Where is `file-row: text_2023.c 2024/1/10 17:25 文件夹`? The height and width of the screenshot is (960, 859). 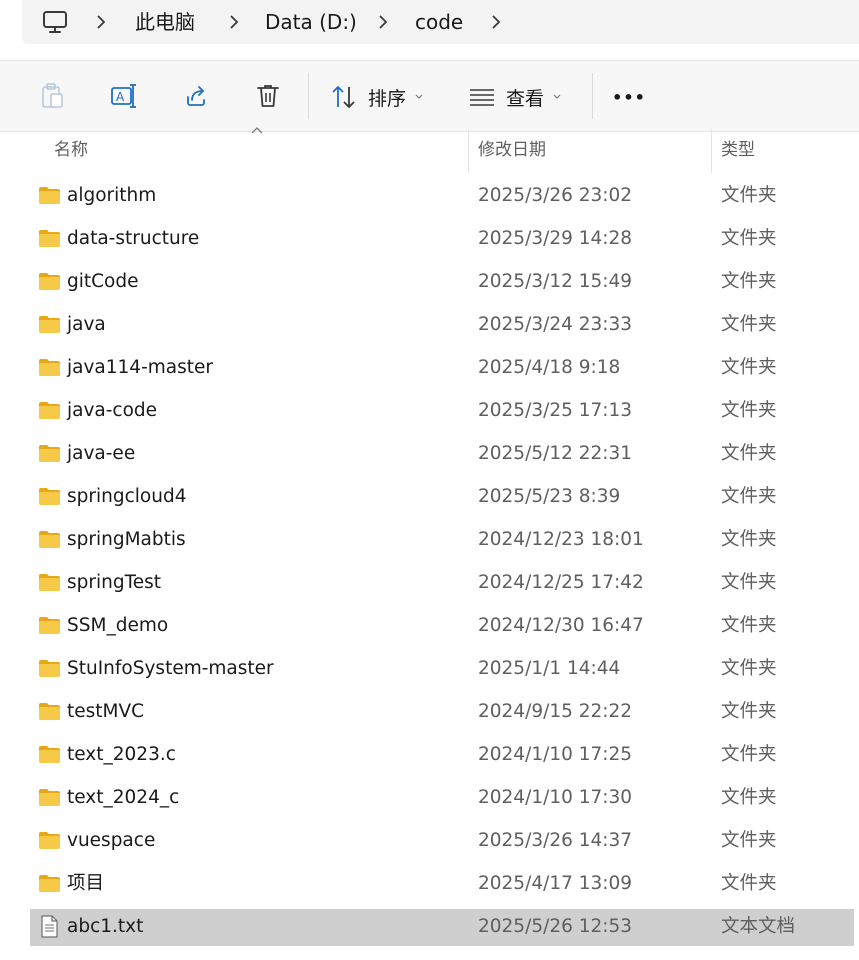
file-row: text_2023.c 2024/1/10 17:25 文件夹 is located at coordinates (442, 755).